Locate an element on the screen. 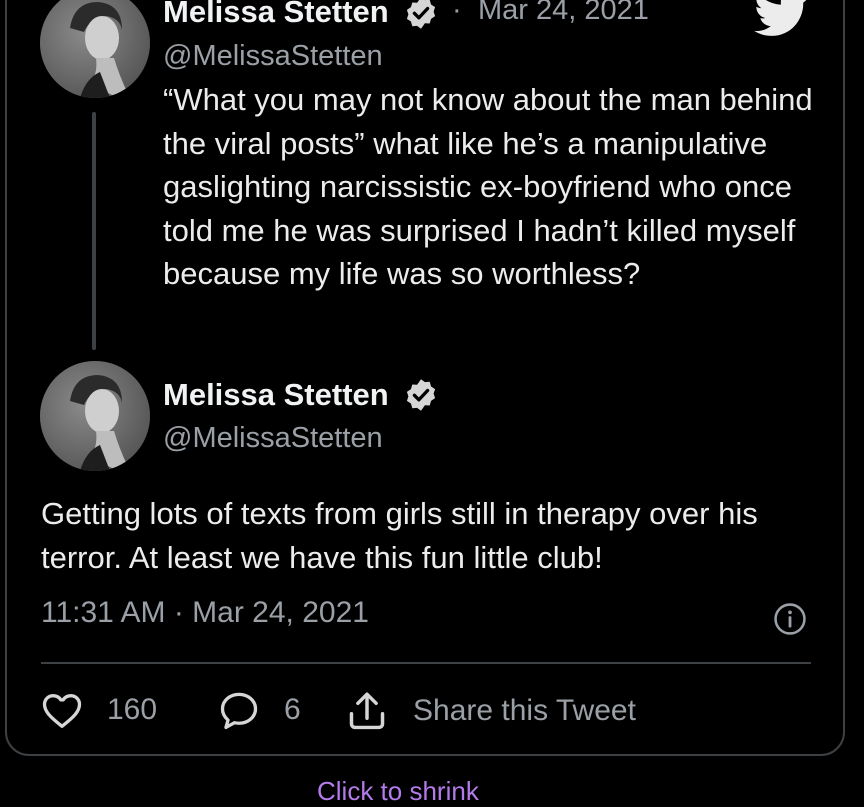 This screenshot has height=807, width=864. share-icon is located at coordinates (367, 711).